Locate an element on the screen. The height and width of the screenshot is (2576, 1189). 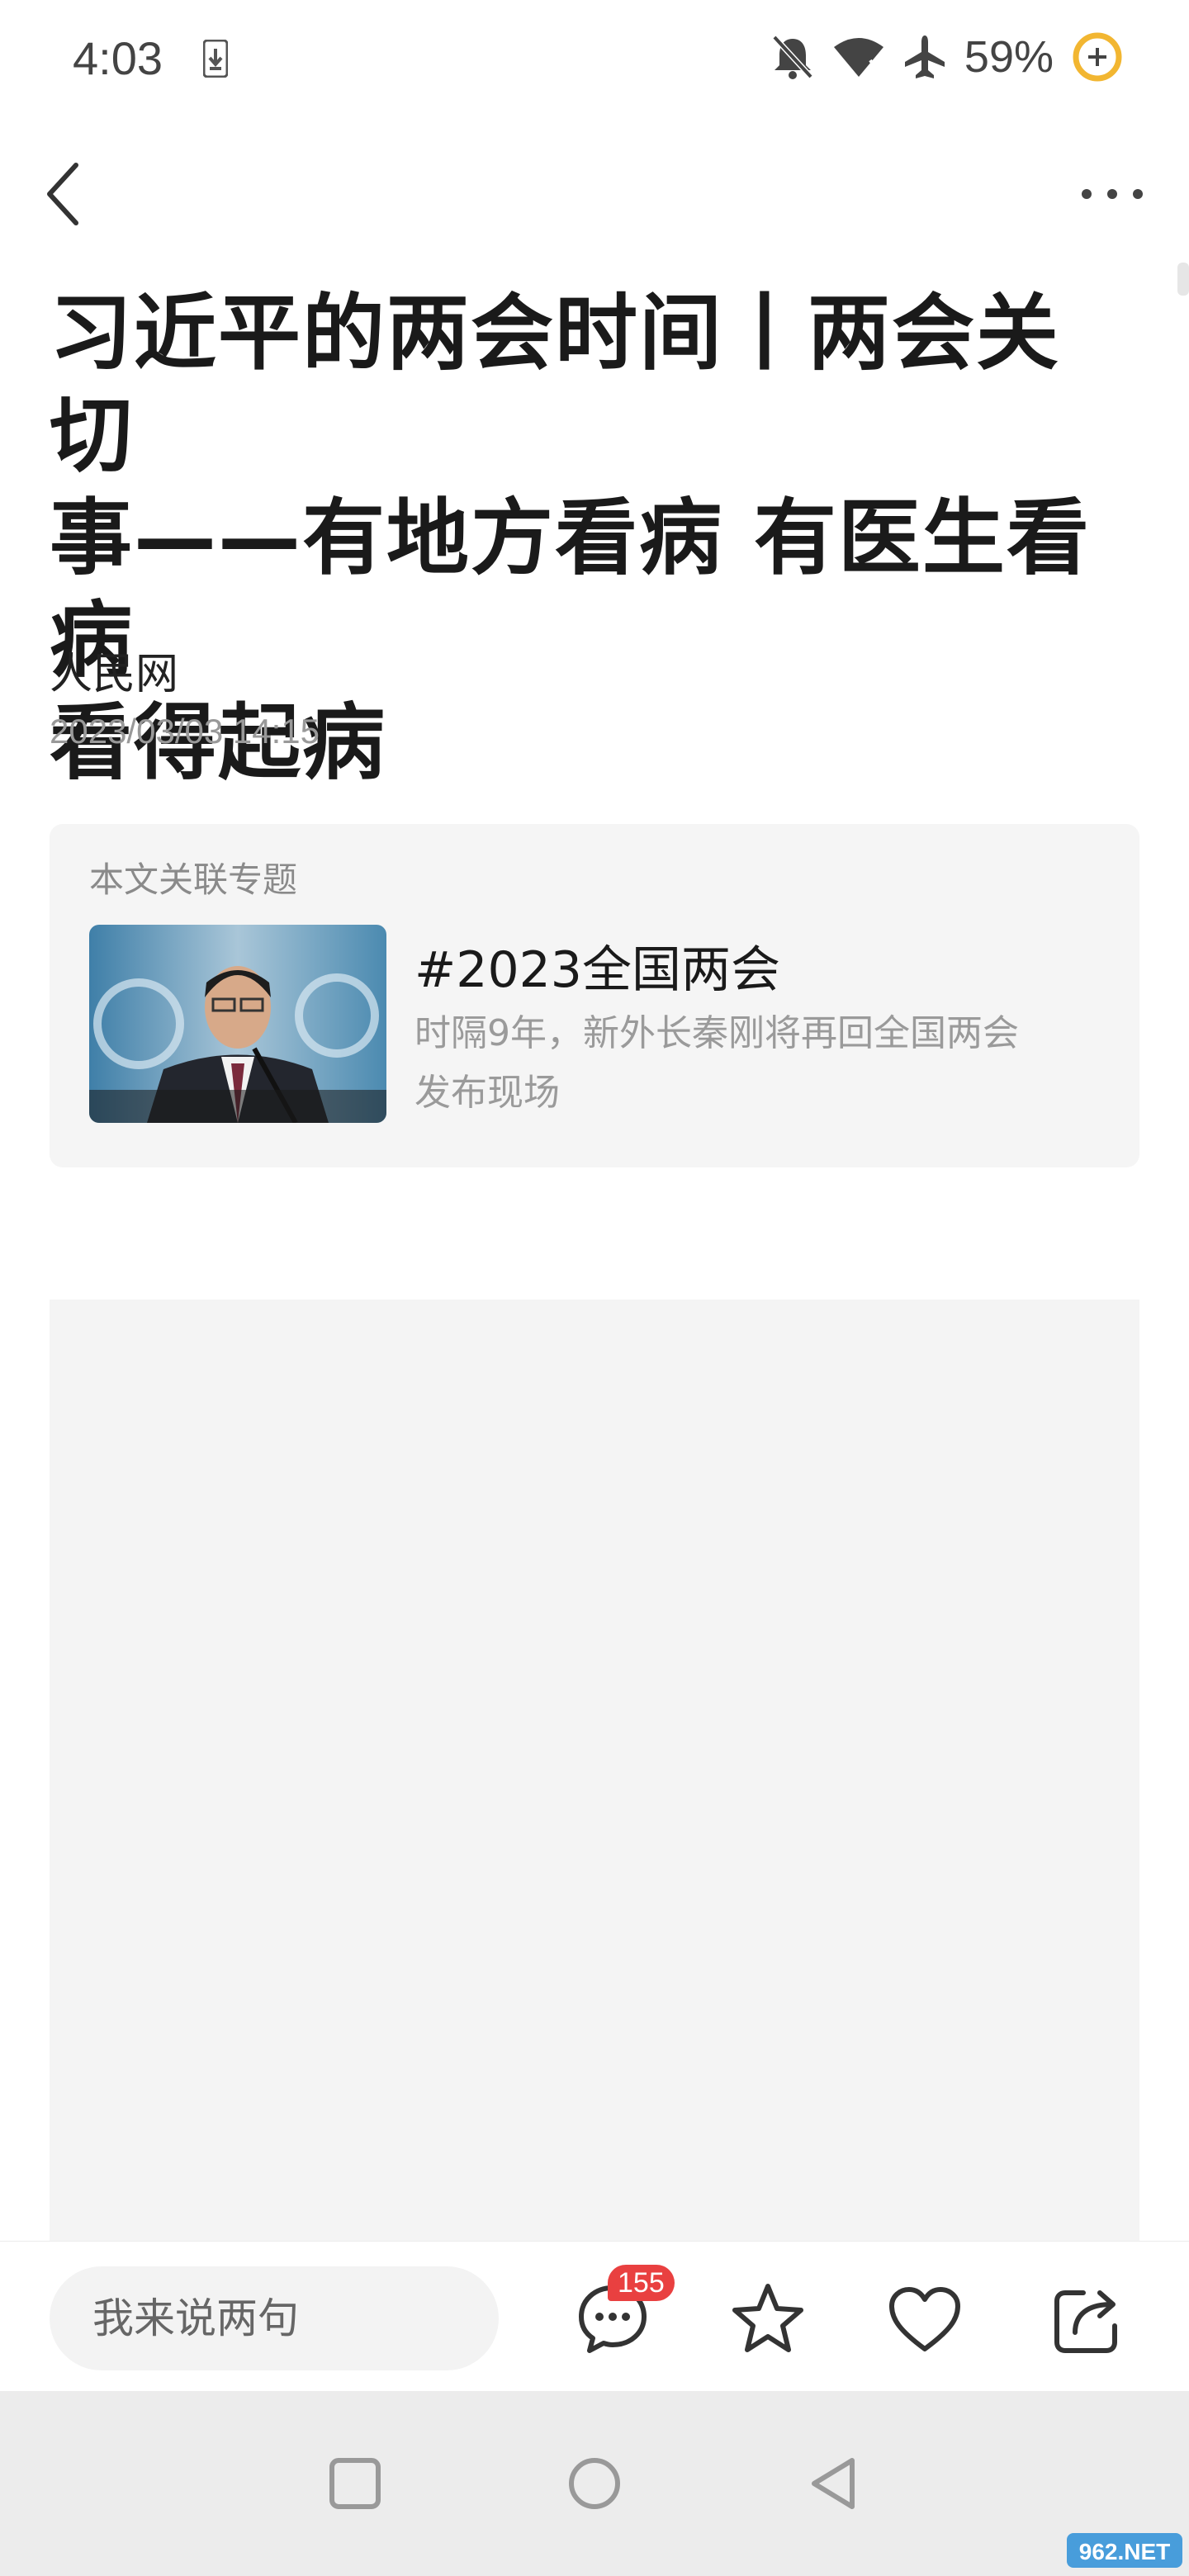
title-line: 事——有地方看病 有医生看病 is located at coordinates (570, 589).